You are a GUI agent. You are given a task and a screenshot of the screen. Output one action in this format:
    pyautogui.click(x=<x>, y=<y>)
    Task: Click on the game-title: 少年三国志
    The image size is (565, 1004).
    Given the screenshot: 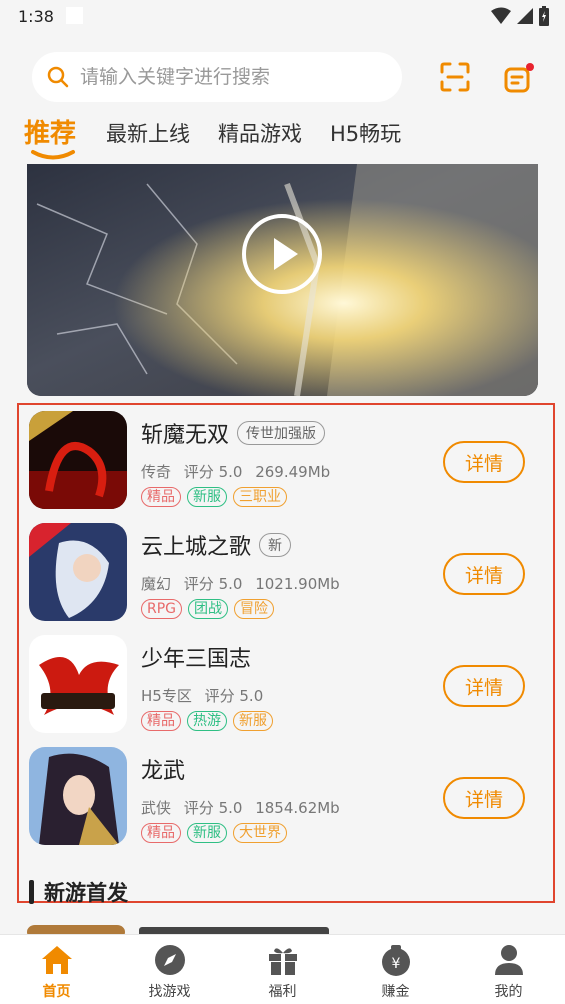 What is the action you would take?
    pyautogui.click(x=196, y=659)
    